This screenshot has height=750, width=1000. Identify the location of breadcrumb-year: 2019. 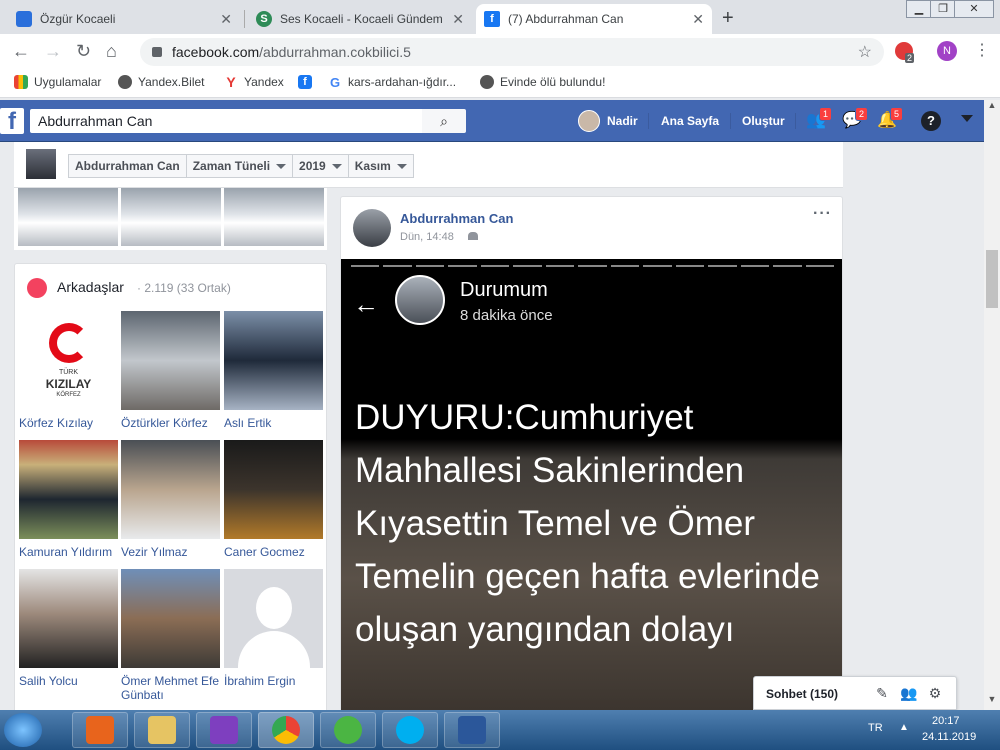
(321, 166).